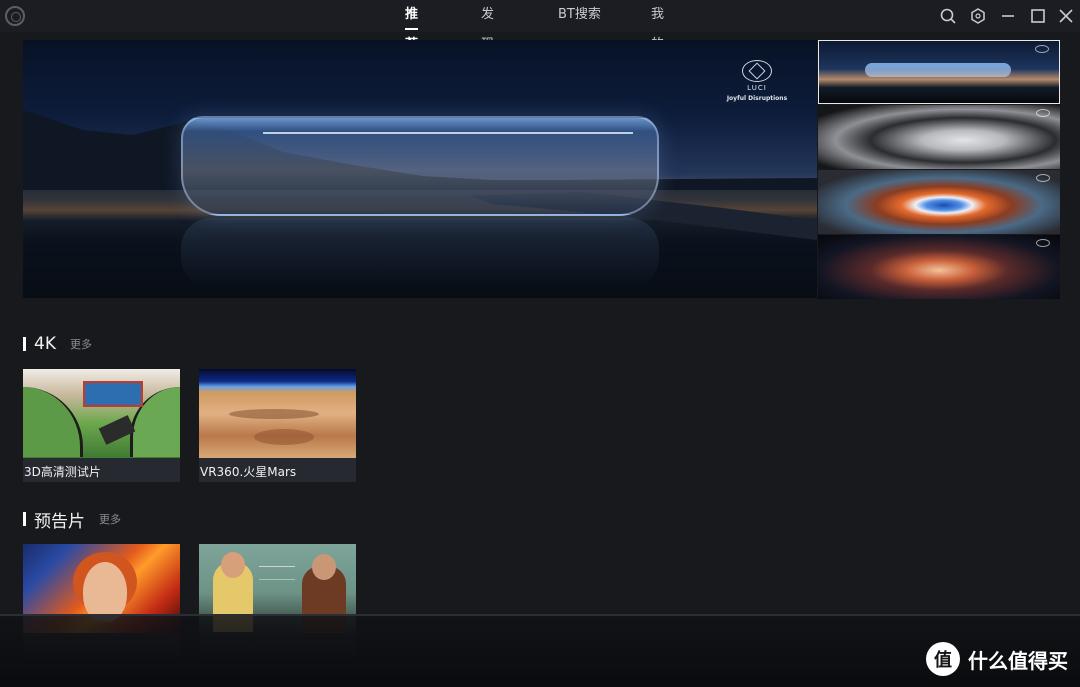 The image size is (1080, 687). I want to click on banner-thumbnails, so click(939, 169).